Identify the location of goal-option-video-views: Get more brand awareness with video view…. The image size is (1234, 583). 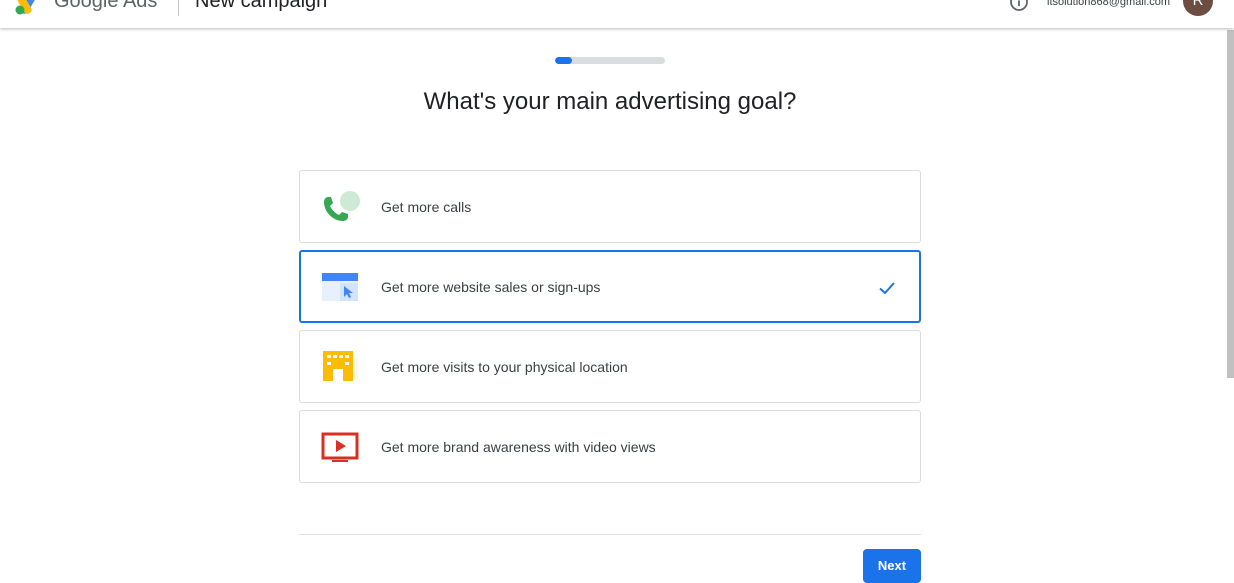
(610, 446).